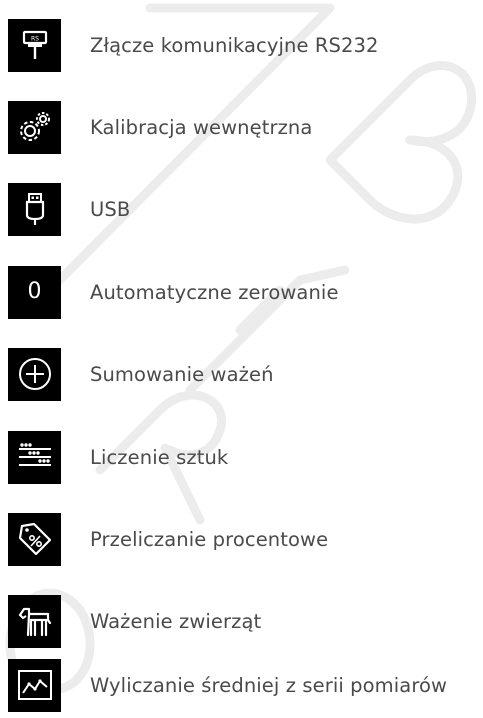 This screenshot has width=483, height=718. I want to click on feature-item-average: Wyliczanie średniej z serii pomiarów, so click(243, 685).